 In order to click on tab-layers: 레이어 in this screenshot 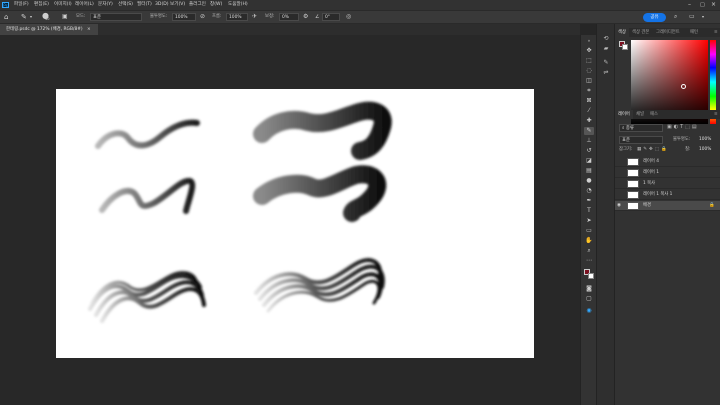, I will do `click(624, 114)`.